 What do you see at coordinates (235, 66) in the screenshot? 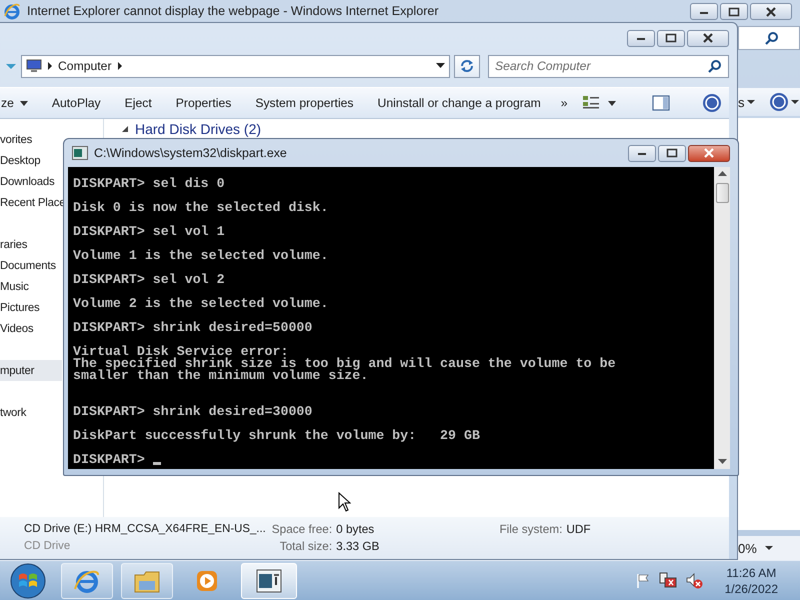
I see `address-bar: Computer` at bounding box center [235, 66].